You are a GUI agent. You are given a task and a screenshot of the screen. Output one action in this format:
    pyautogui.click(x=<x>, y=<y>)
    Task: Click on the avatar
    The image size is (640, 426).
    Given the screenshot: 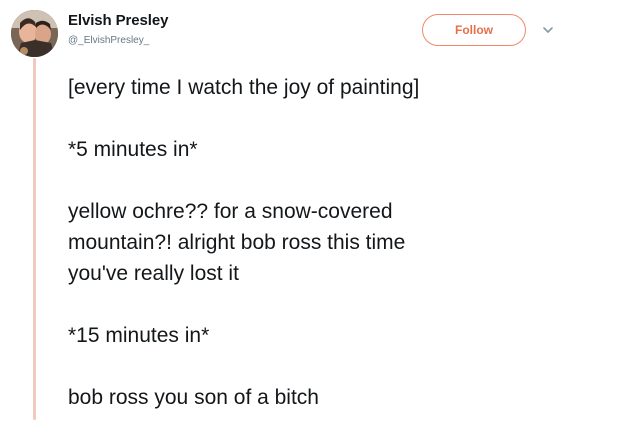 What is the action you would take?
    pyautogui.click(x=34, y=33)
    